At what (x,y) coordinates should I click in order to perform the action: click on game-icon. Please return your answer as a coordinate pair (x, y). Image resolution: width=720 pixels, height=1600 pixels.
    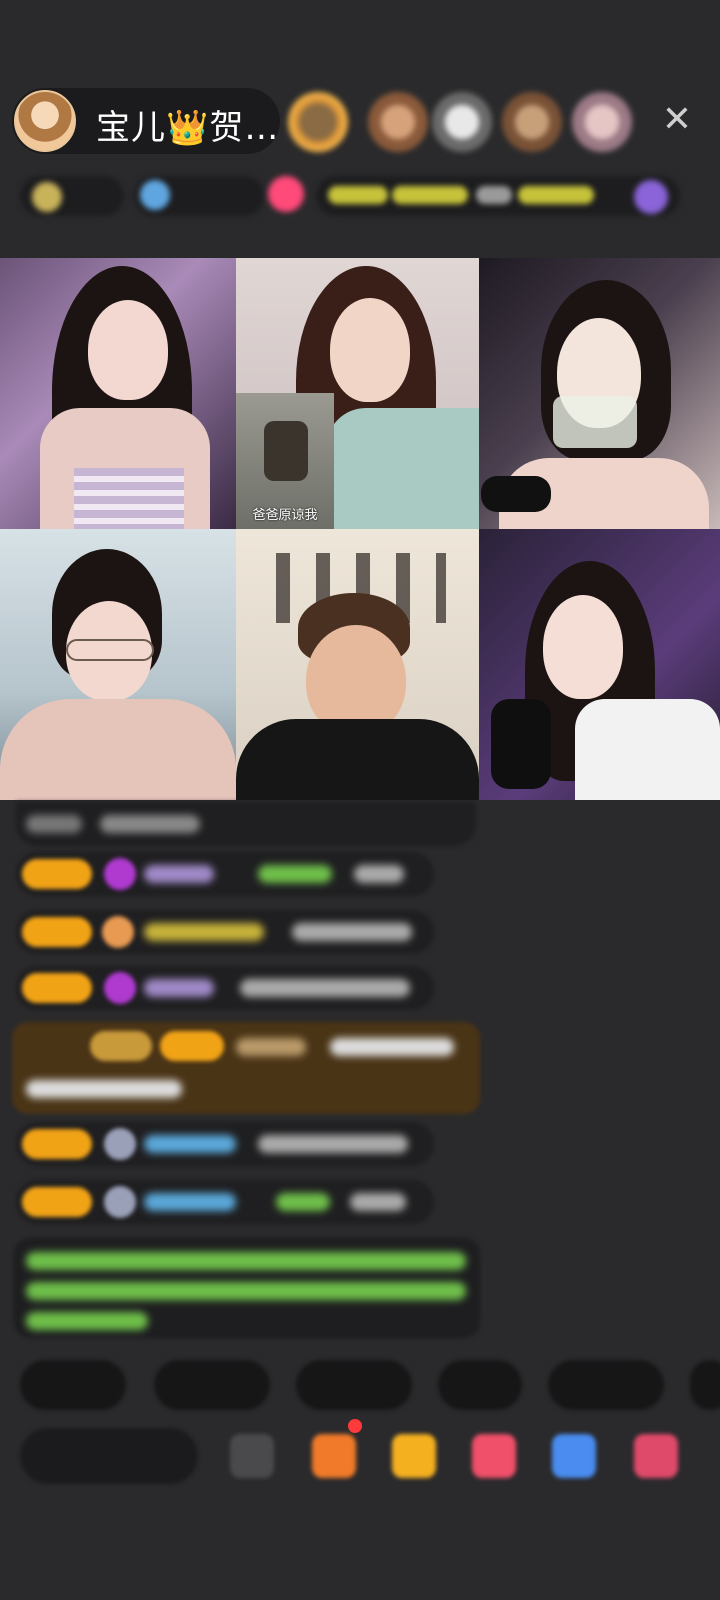
    Looking at the image, I should click on (494, 1456).